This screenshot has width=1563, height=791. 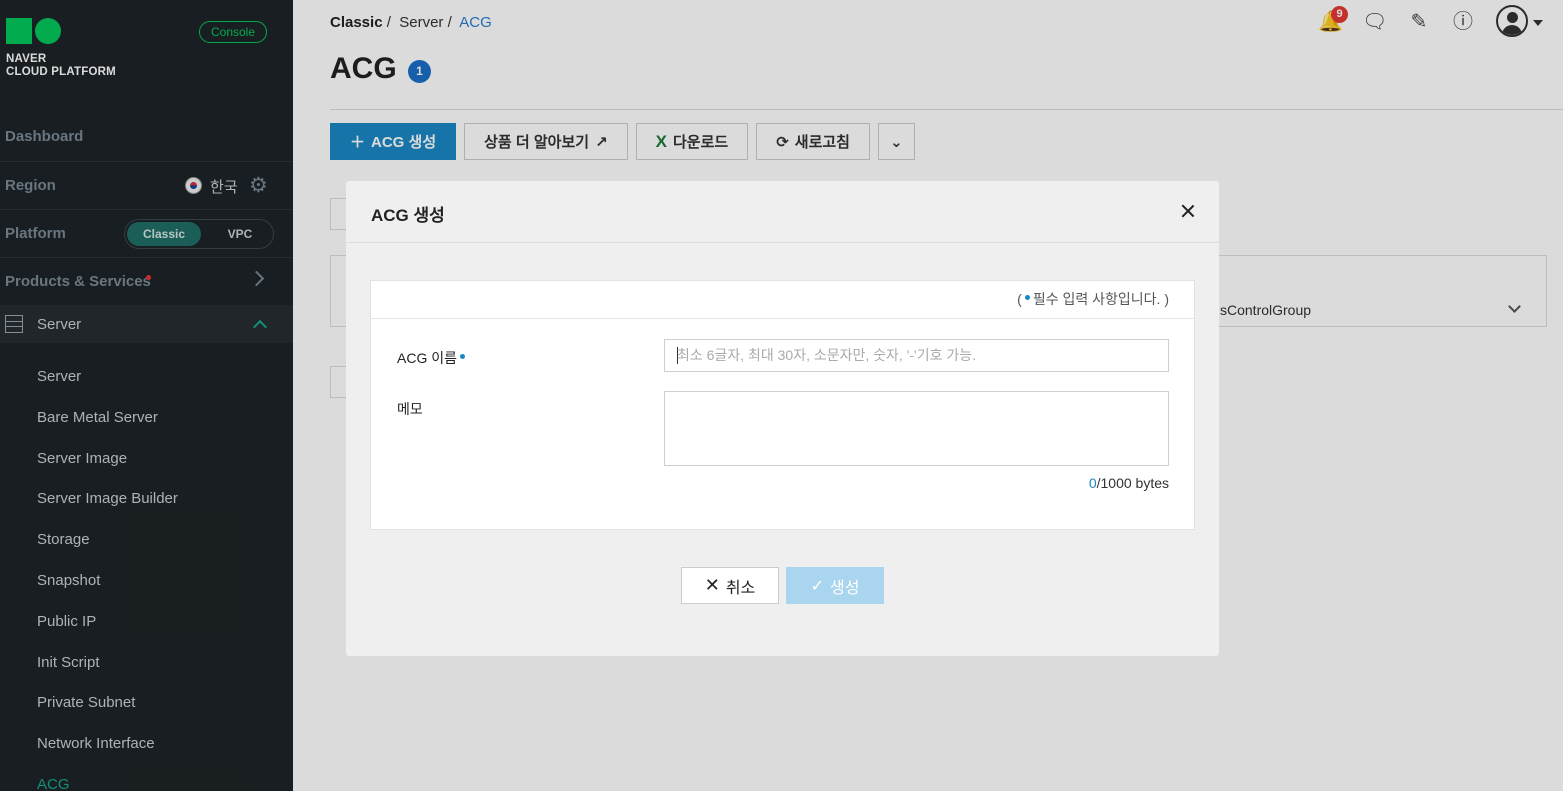 I want to click on paren-open: (, so click(x=1019, y=299).